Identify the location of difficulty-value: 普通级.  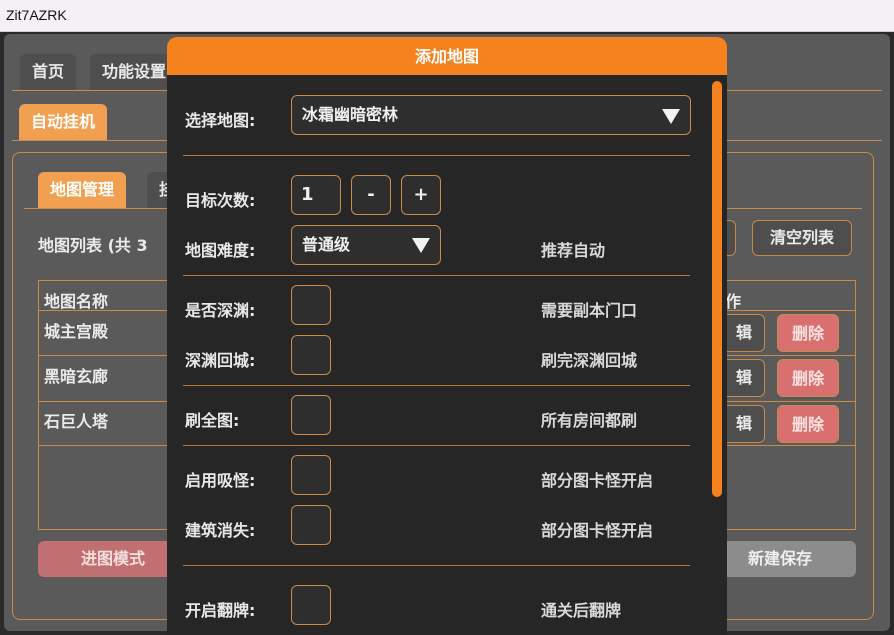
(326, 244).